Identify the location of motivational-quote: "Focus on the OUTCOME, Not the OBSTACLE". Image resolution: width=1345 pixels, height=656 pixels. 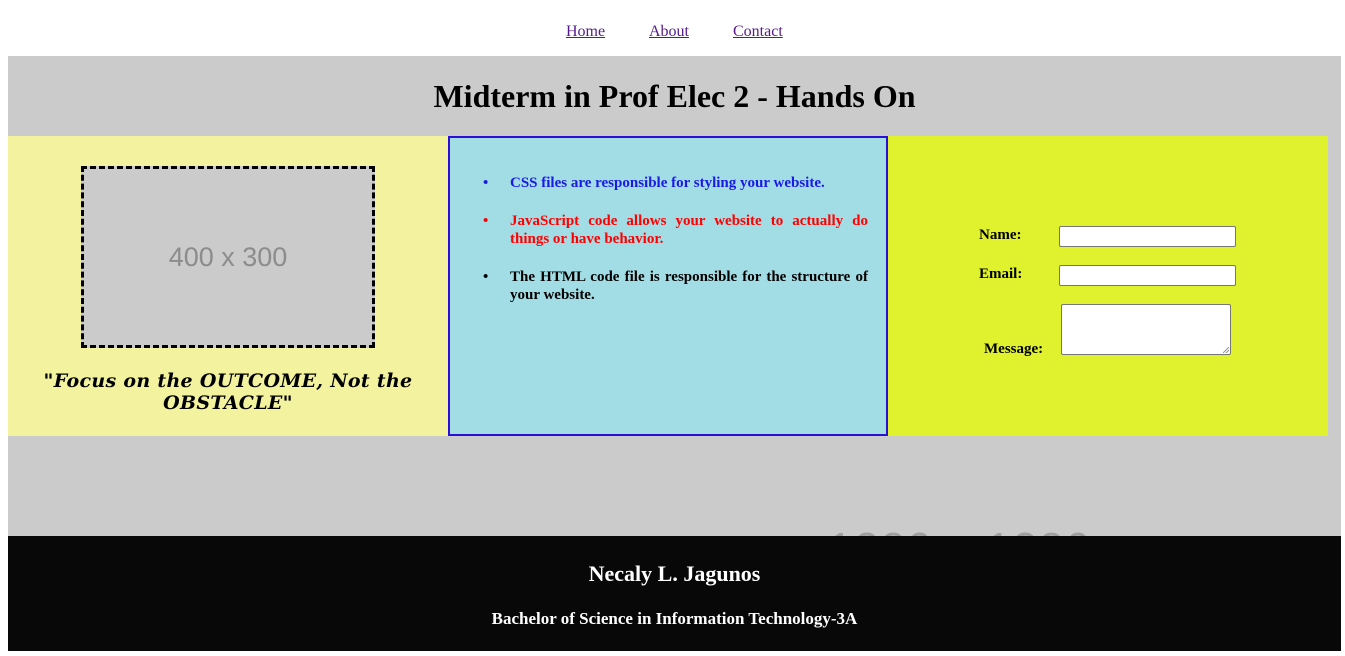
(228, 392).